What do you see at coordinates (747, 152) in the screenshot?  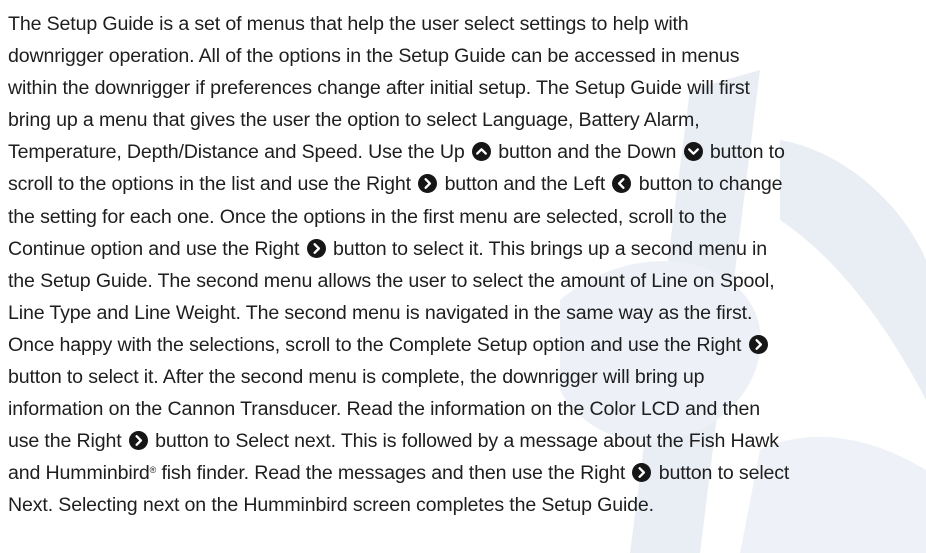 I see `text-segment: button to` at bounding box center [747, 152].